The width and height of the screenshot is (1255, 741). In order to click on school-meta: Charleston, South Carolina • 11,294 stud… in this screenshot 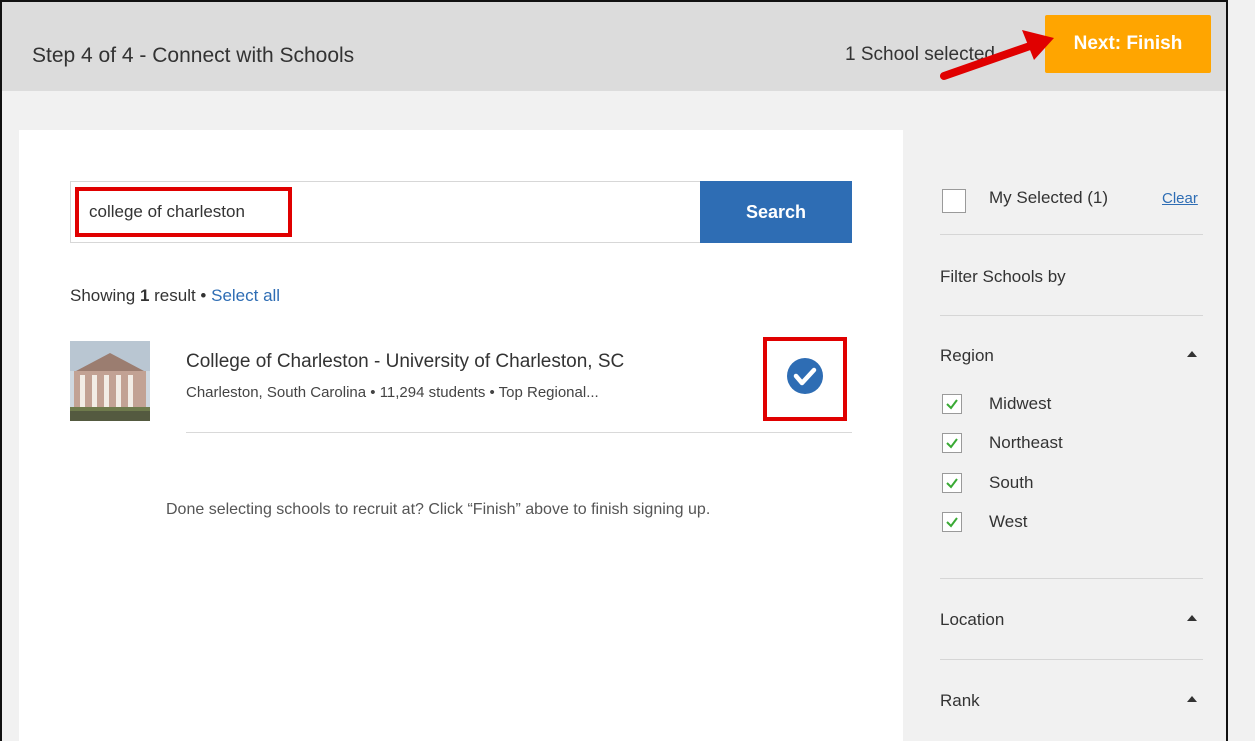, I will do `click(392, 392)`.